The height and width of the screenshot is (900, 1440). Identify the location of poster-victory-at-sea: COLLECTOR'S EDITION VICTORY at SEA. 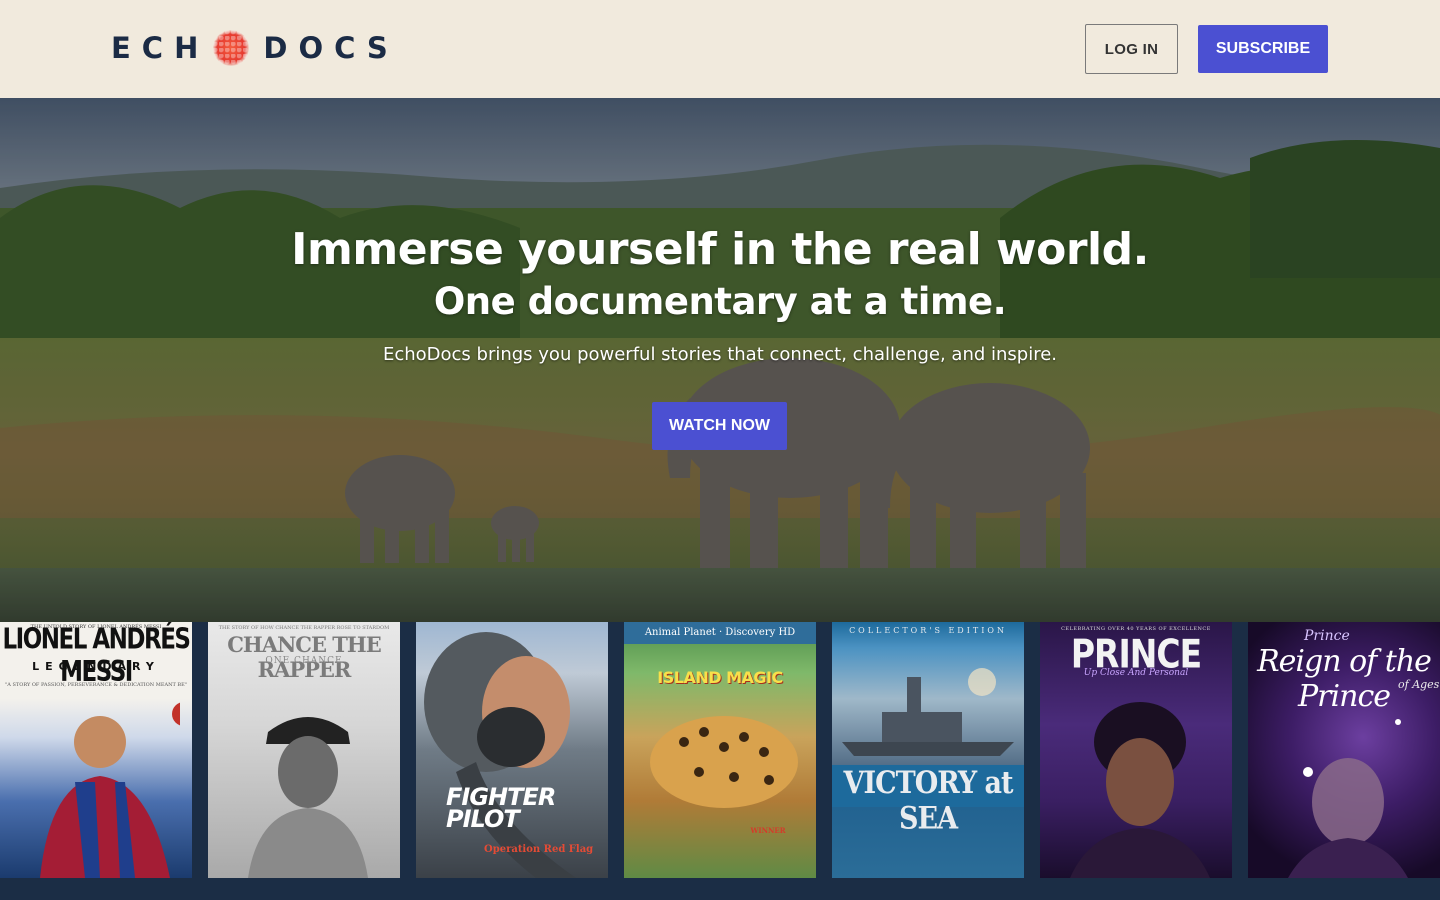
(928, 750).